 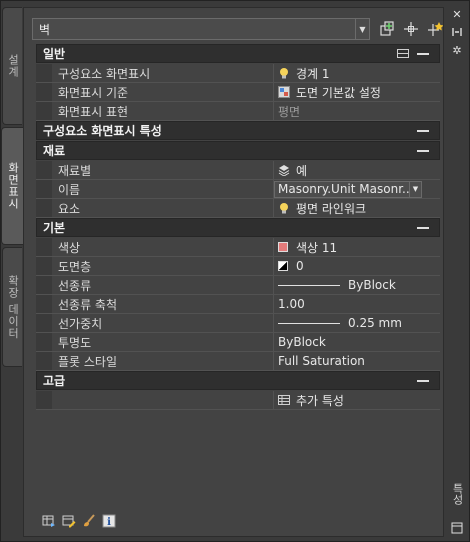 I want to click on category-basic-title: 기본, so click(x=54, y=228).